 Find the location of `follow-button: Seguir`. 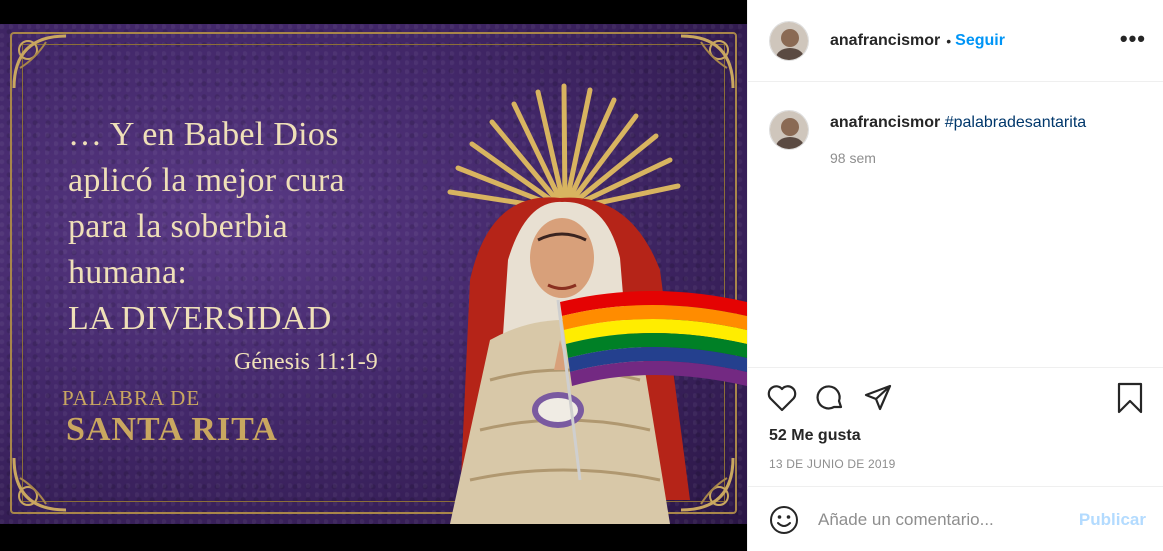

follow-button: Seguir is located at coordinates (980, 41).